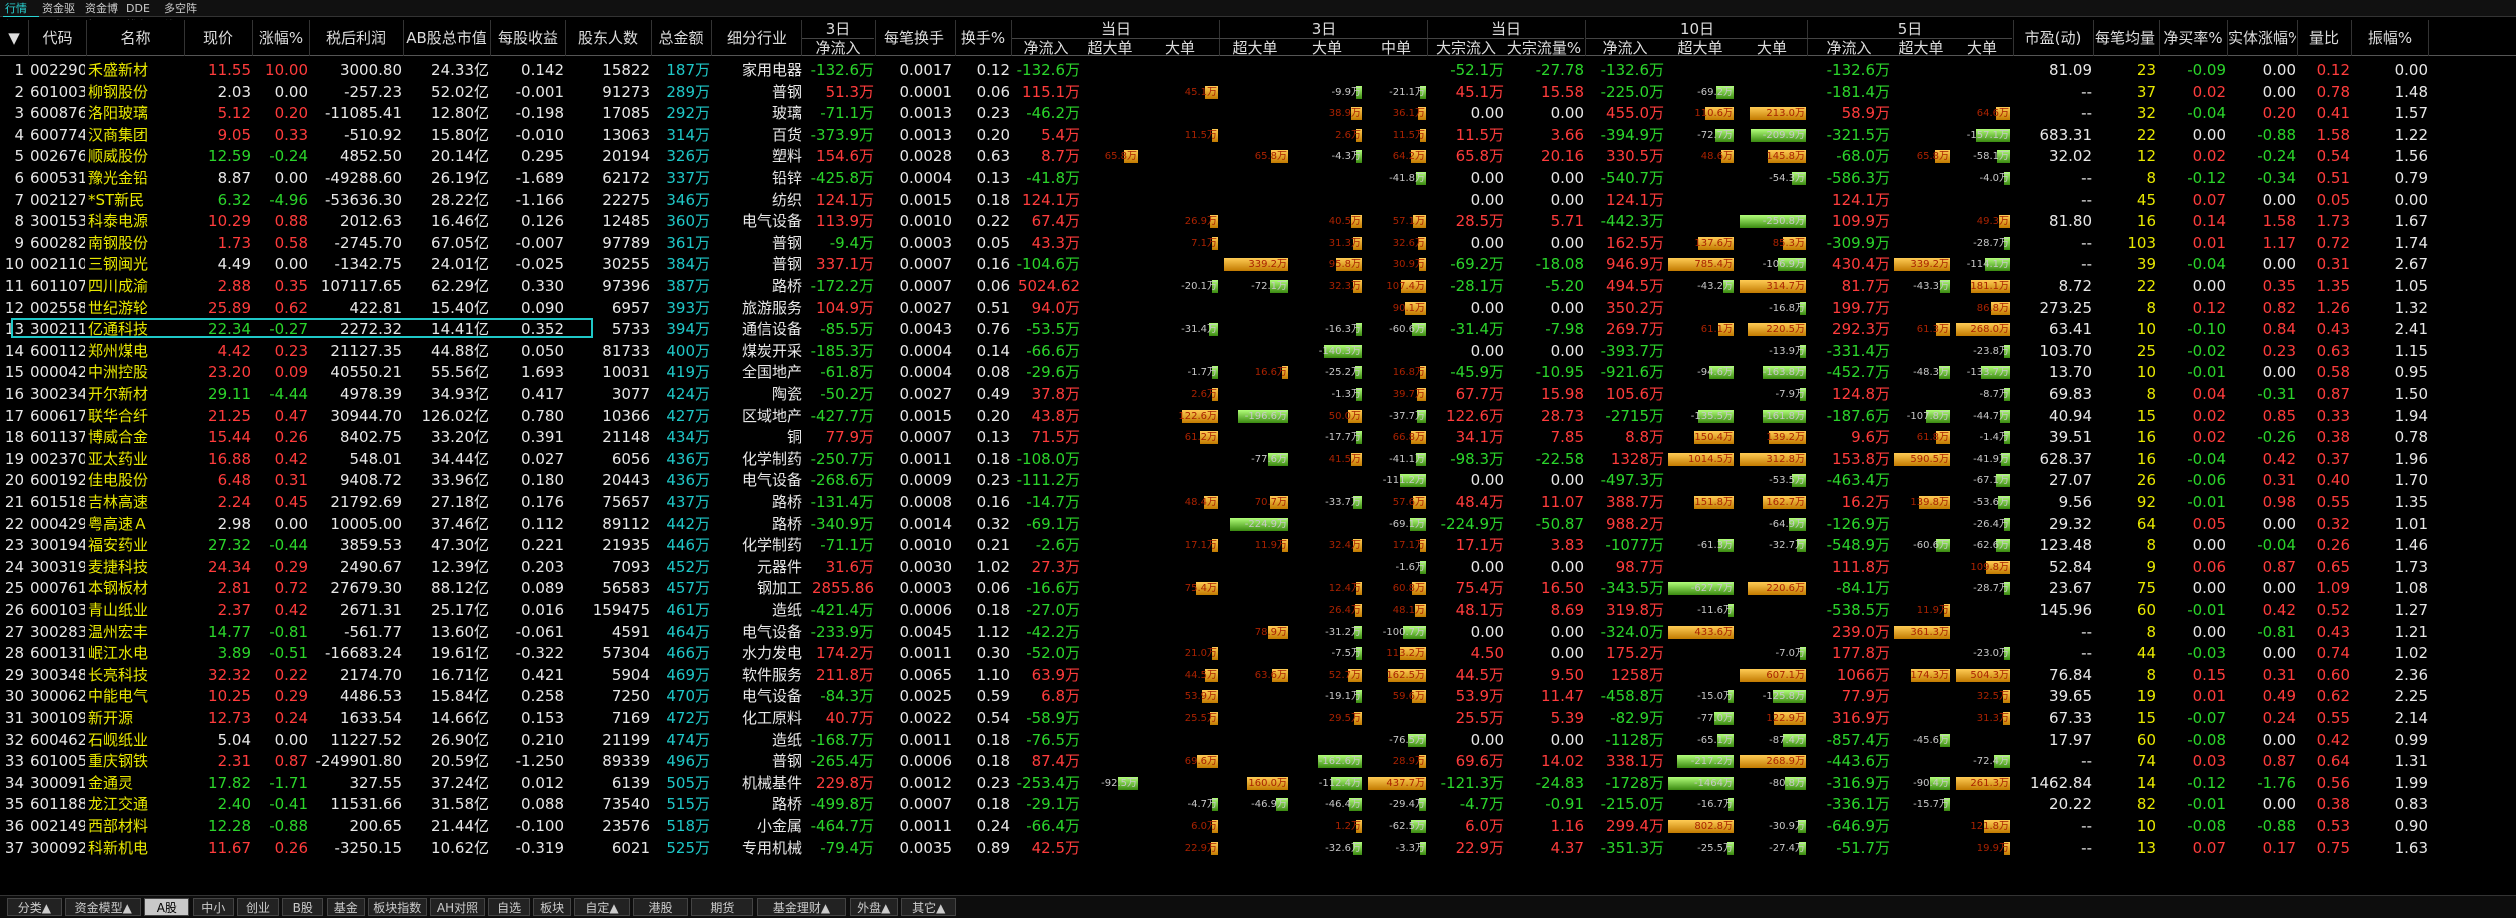  I want to click on name: 南钢股份, so click(135, 244).